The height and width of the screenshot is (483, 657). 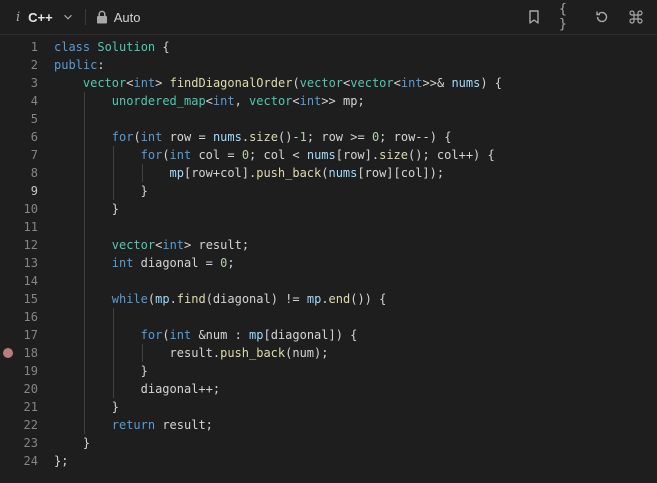 What do you see at coordinates (40, 17) in the screenshot?
I see `language-label: C++` at bounding box center [40, 17].